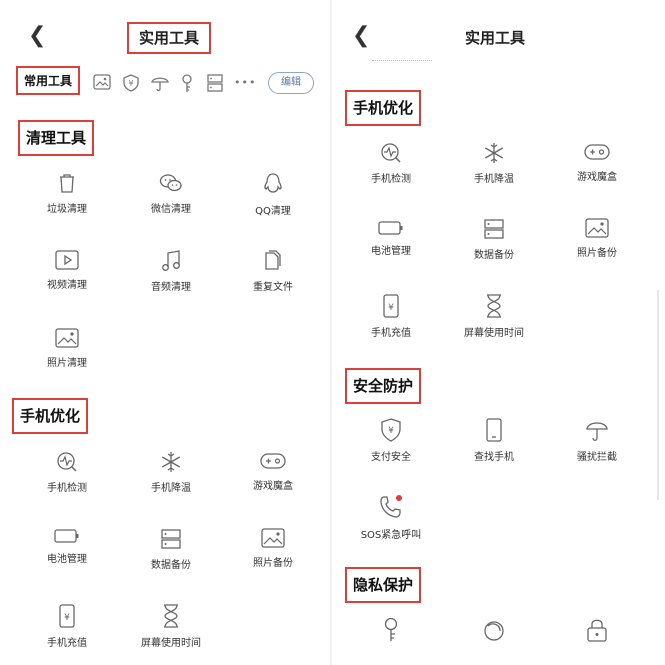 The width and height of the screenshot is (665, 665). Describe the element at coordinates (383, 585) in the screenshot. I see `section-title-privacy: 隐私保护` at that location.